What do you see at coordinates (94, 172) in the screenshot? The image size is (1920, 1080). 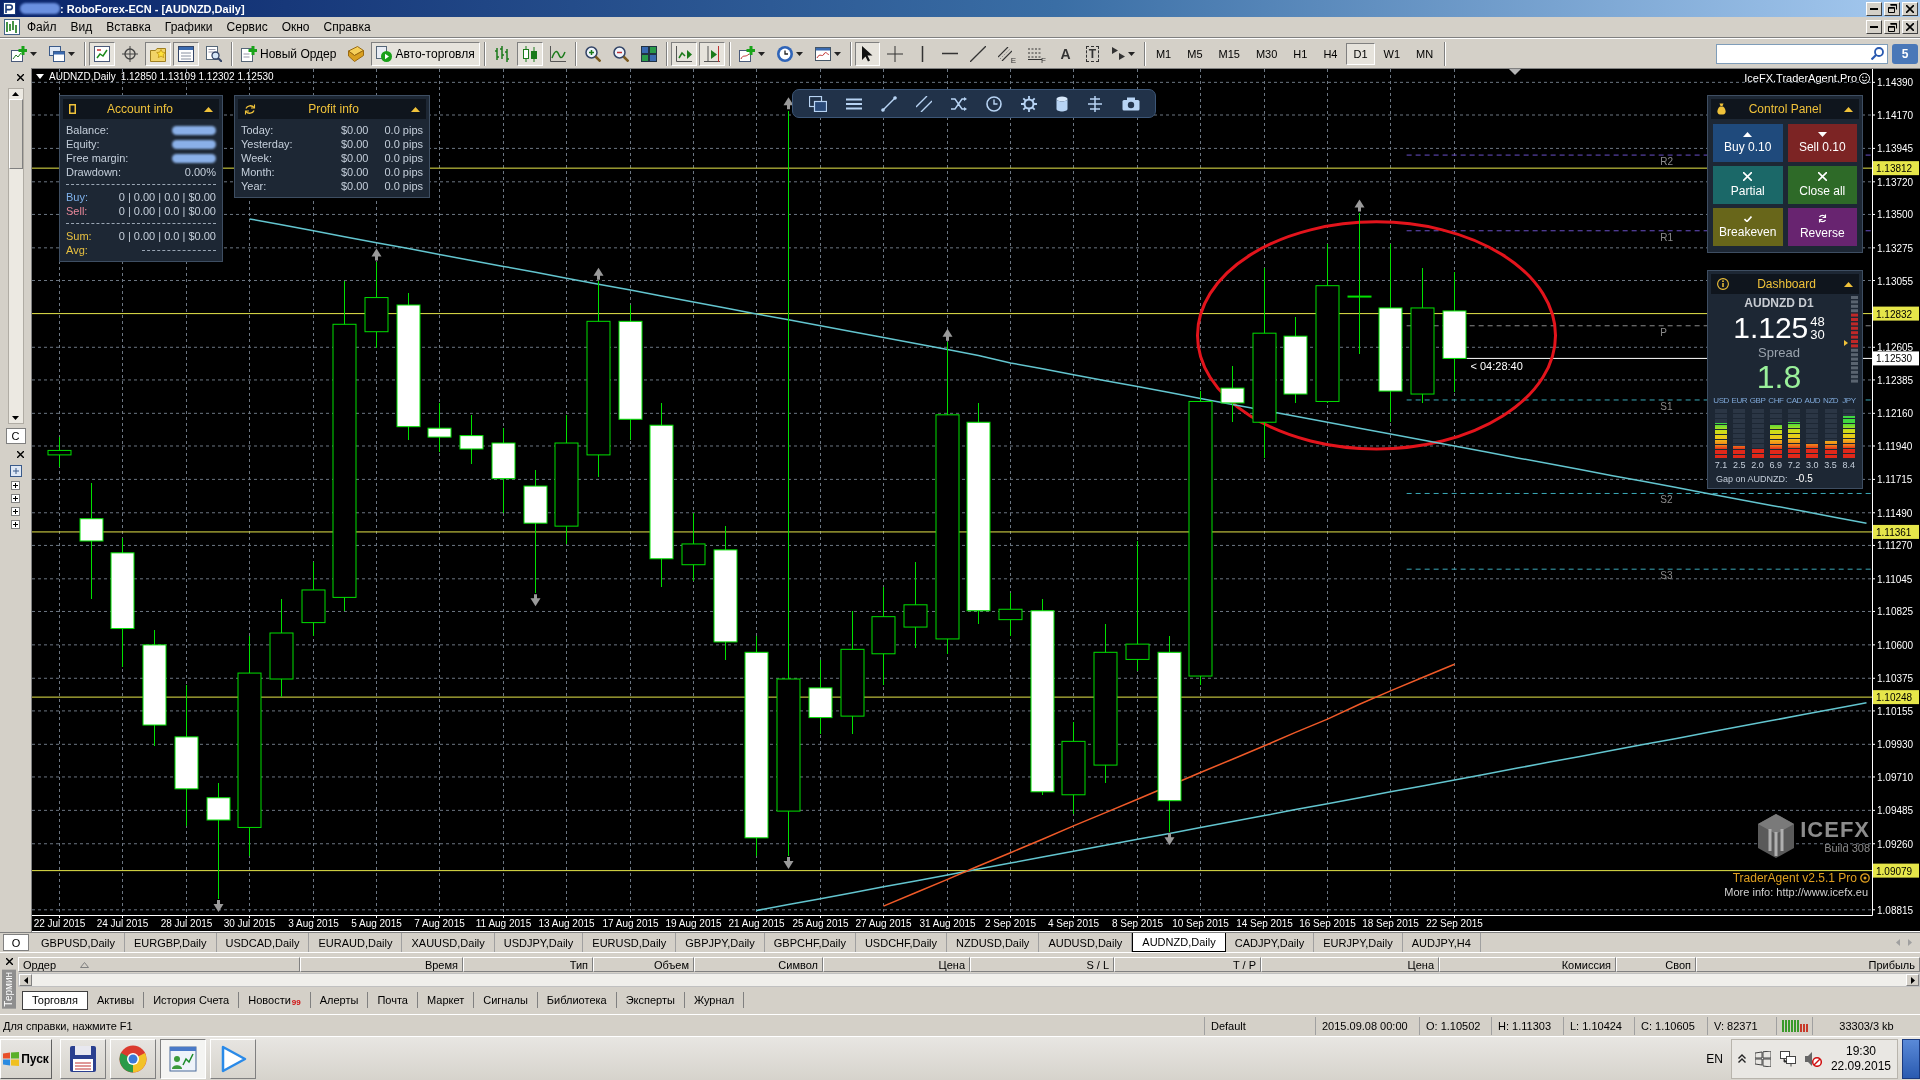 I see `field-label: Drawdown:` at bounding box center [94, 172].